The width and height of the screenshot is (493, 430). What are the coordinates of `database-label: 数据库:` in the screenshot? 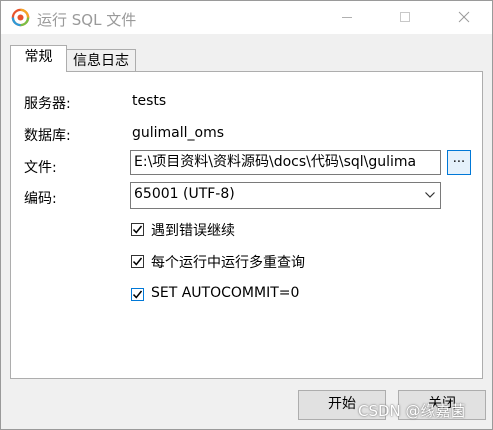 It's located at (47, 136).